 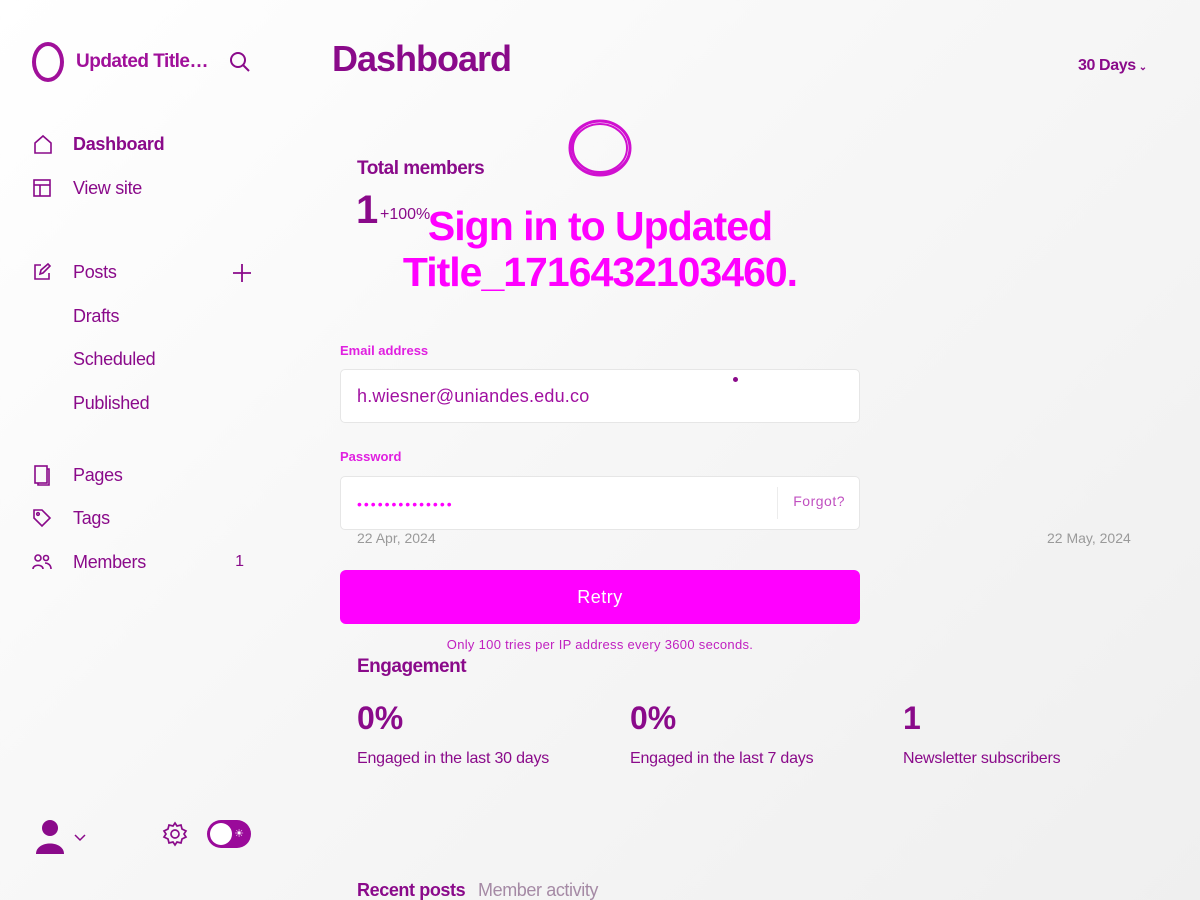 I want to click on stat-label-newsletter: Newsletter subscribers, so click(x=982, y=758).